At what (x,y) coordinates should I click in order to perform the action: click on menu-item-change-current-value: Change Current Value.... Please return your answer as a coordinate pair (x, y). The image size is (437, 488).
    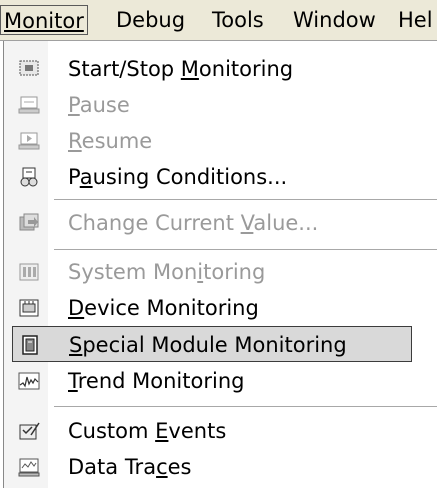
    Looking at the image, I should click on (212, 223).